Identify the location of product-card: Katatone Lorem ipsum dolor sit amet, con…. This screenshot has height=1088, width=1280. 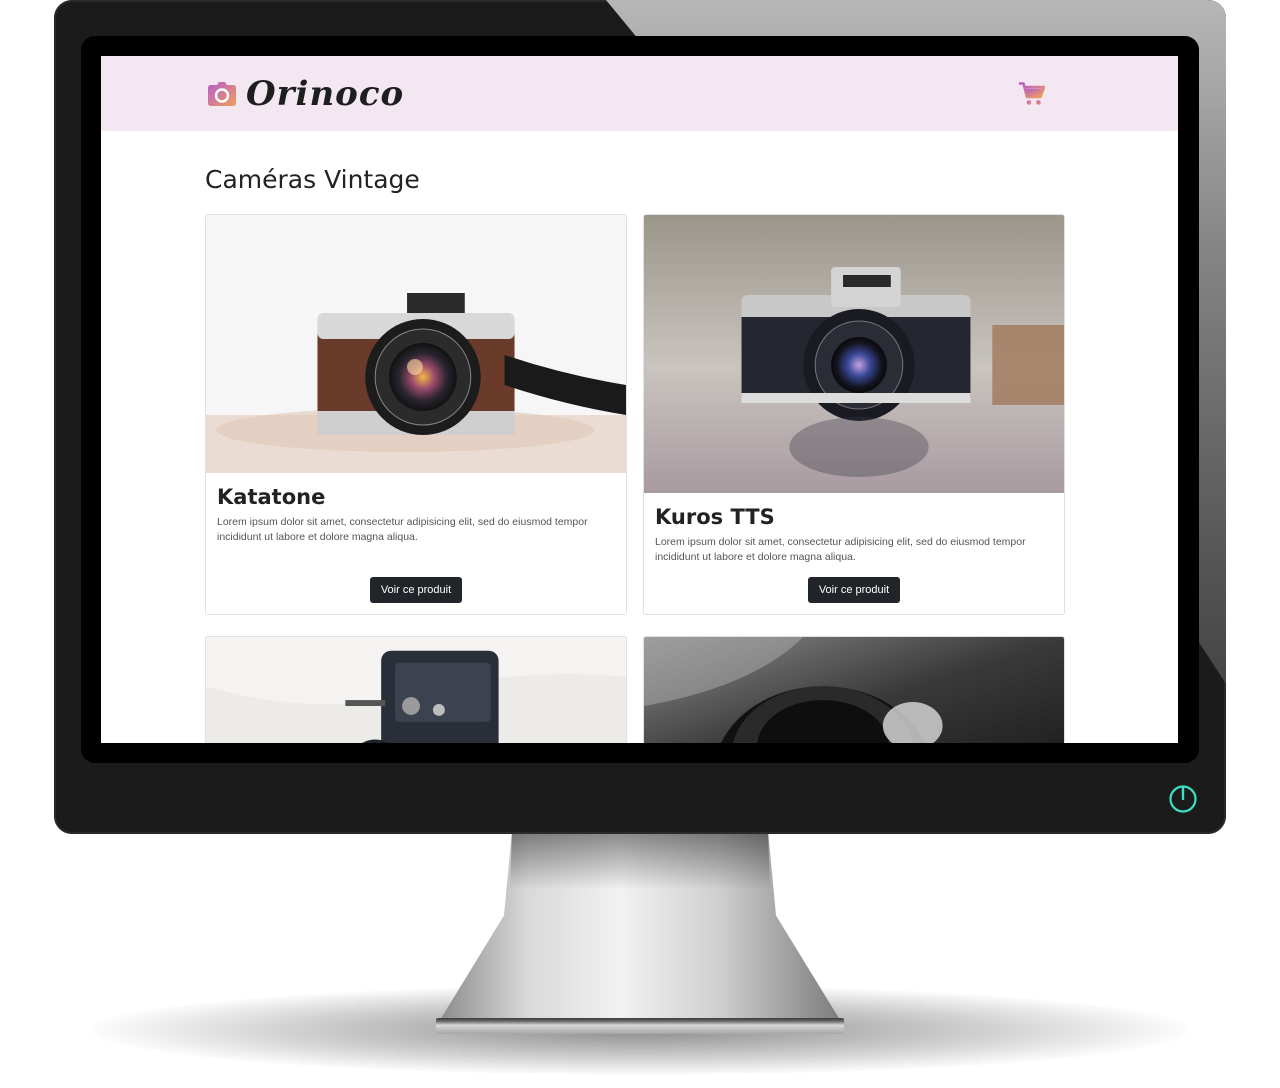
(416, 414).